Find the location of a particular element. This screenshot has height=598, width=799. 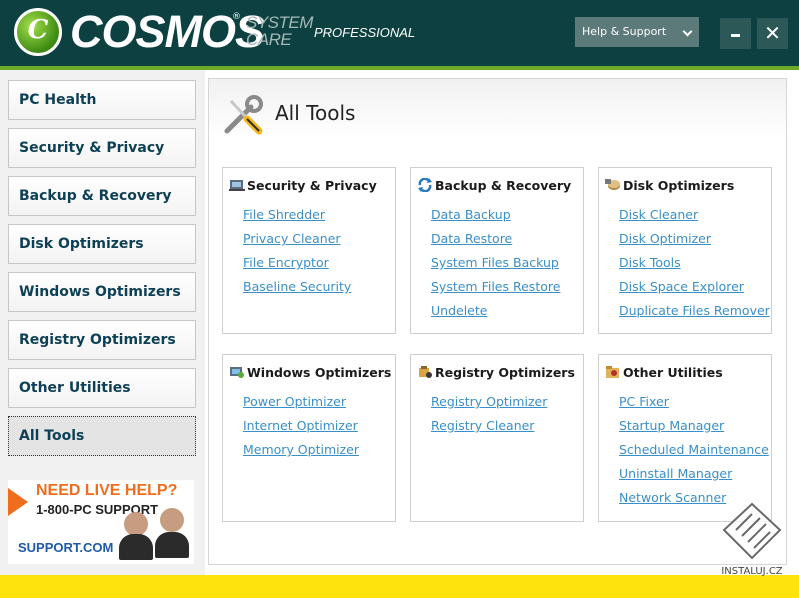

help-support-dropdown: Help & Support is located at coordinates (637, 32).